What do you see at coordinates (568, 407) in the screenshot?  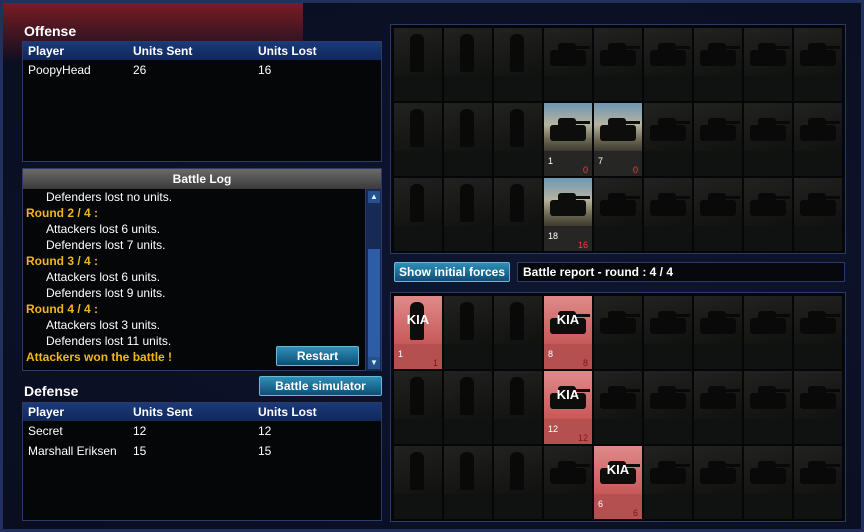 I see `bottom-unit-slot: KIA 12 12` at bounding box center [568, 407].